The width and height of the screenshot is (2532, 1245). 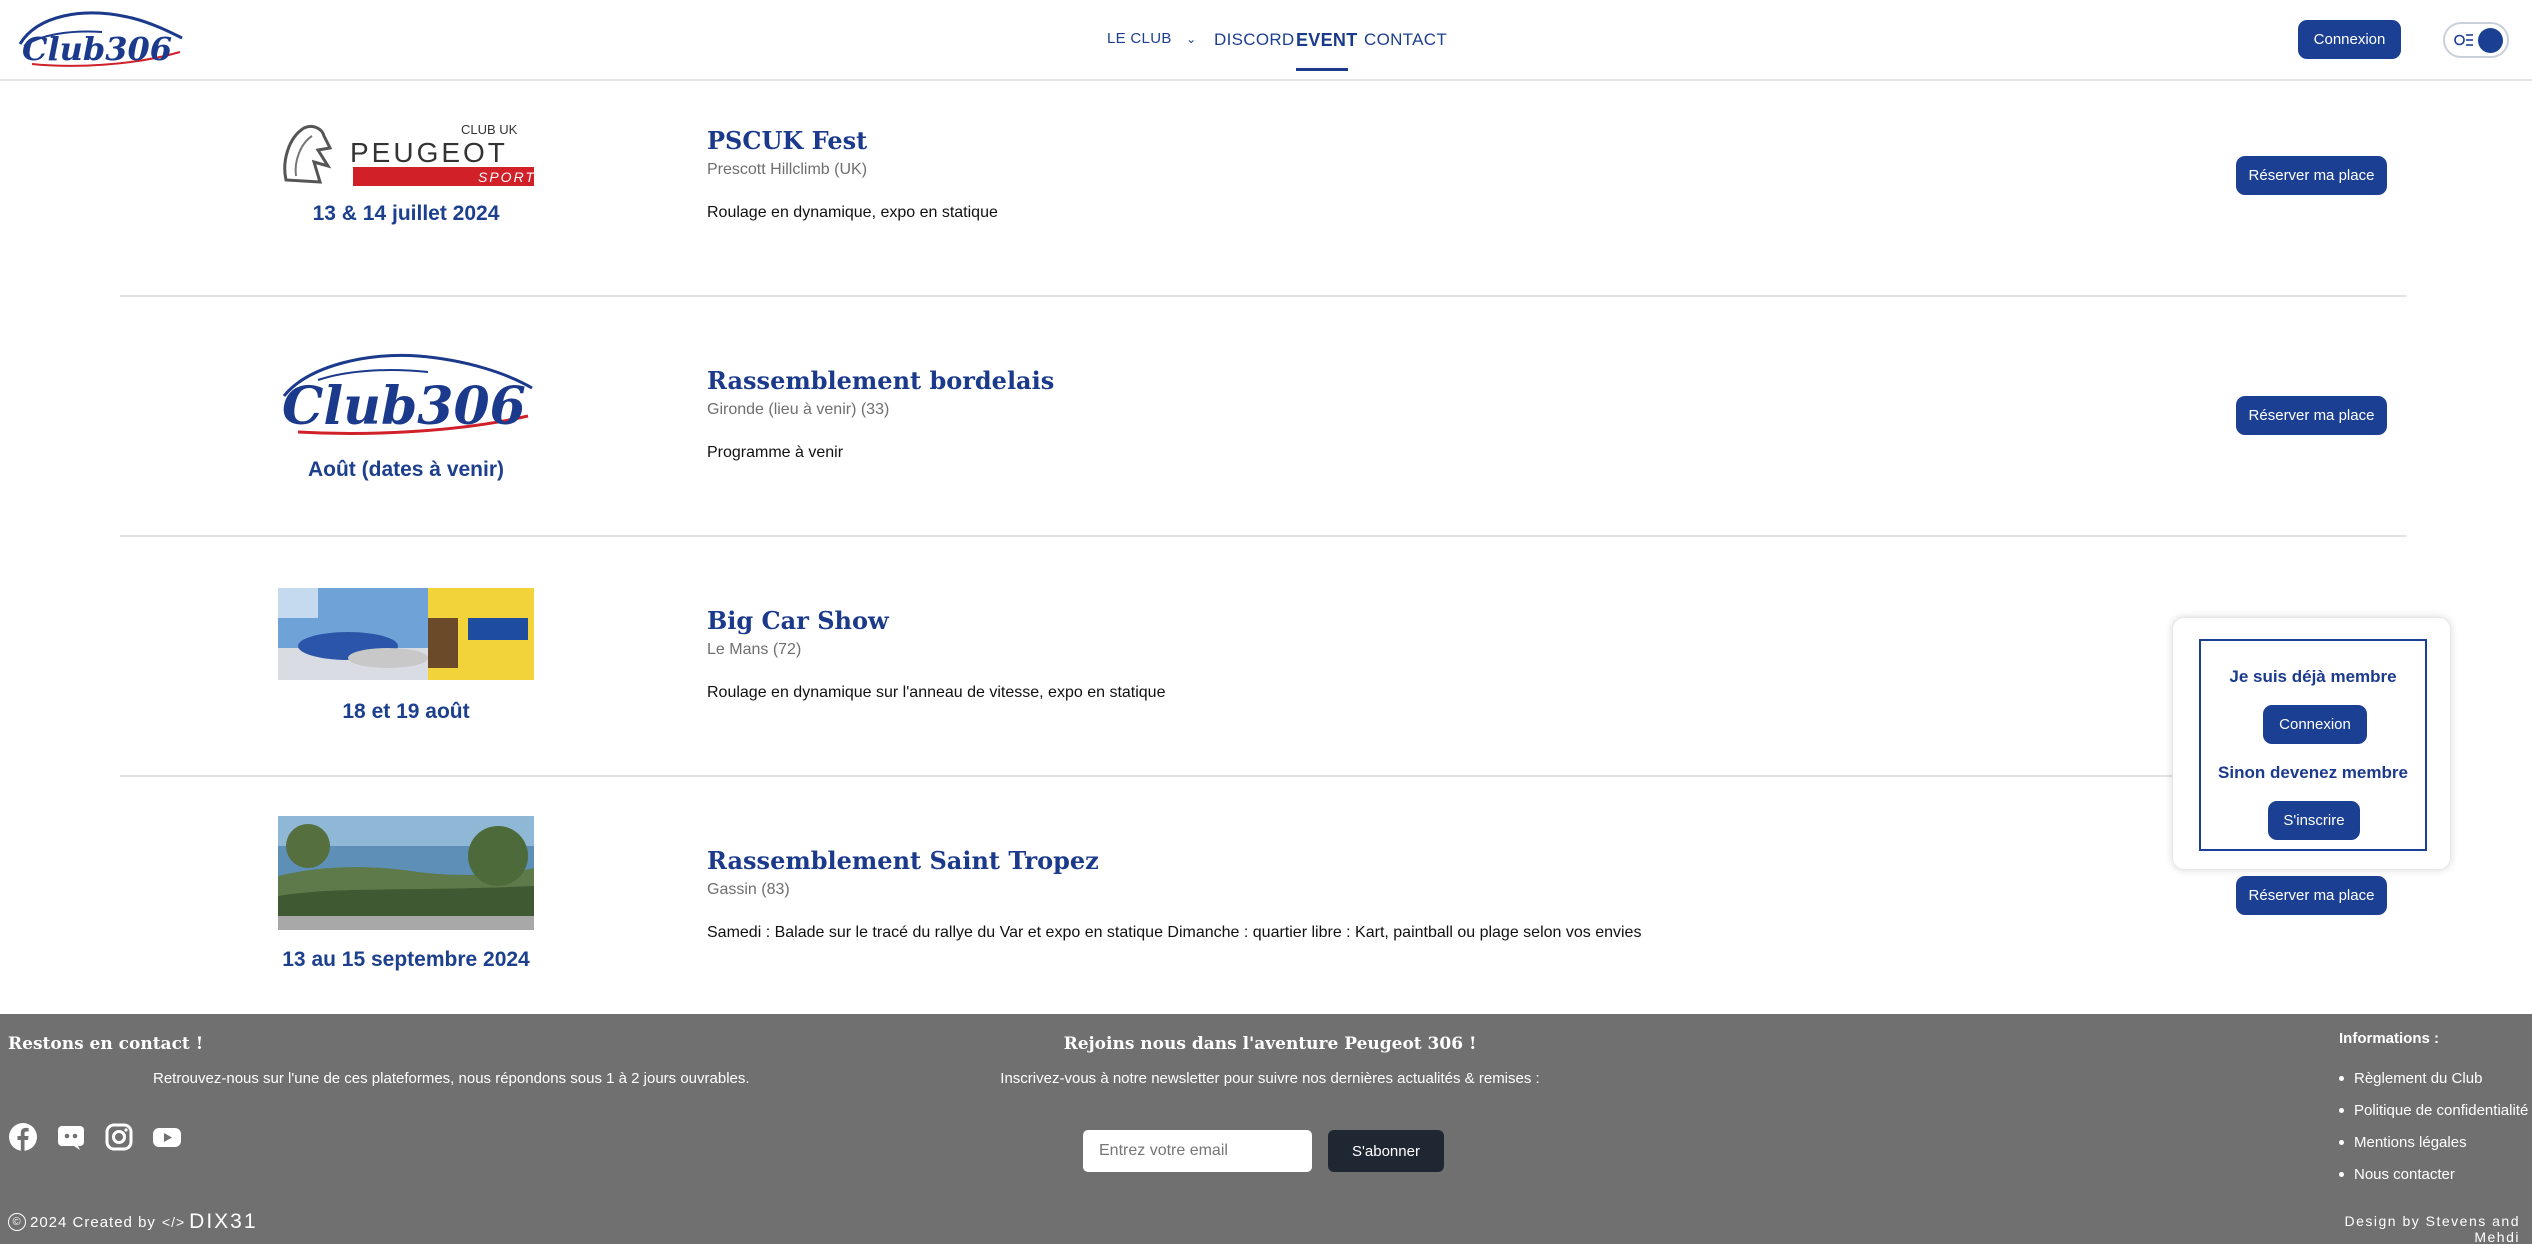 What do you see at coordinates (1191, 39) in the screenshot?
I see `chevron-down-icon: ⌄` at bounding box center [1191, 39].